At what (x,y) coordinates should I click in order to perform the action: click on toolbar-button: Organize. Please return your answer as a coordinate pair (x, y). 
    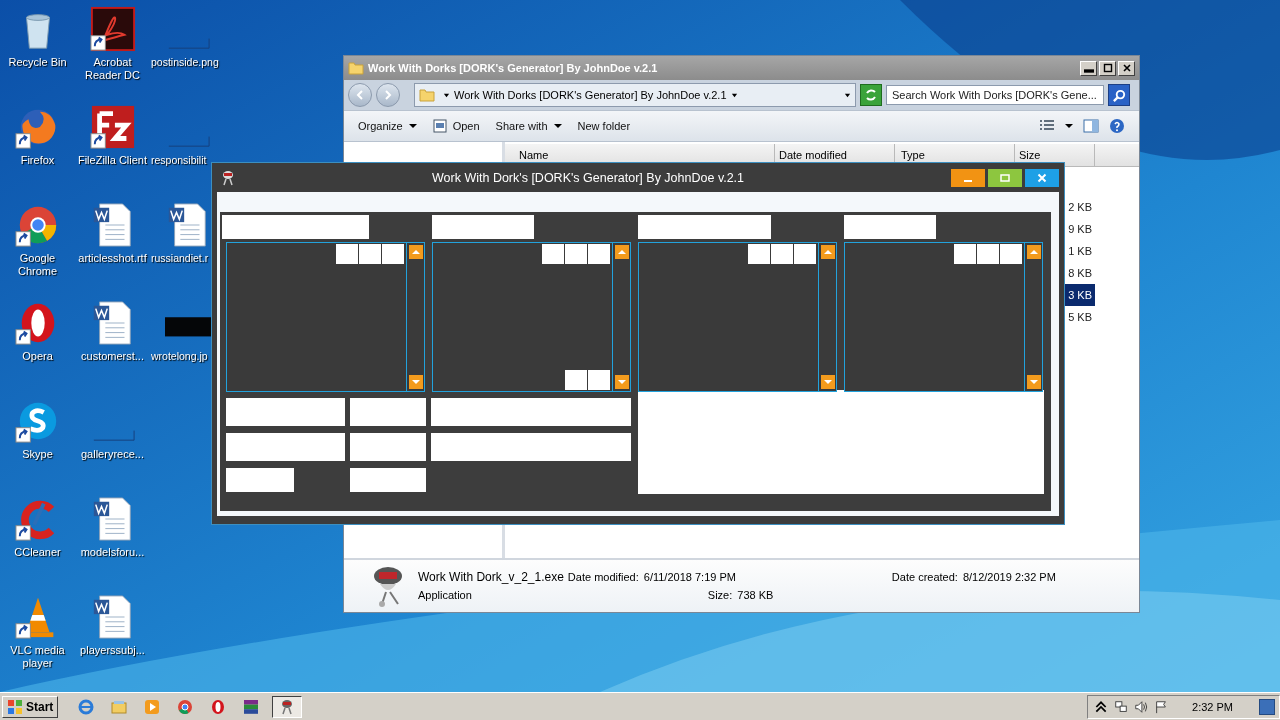
    Looking at the image, I should click on (387, 126).